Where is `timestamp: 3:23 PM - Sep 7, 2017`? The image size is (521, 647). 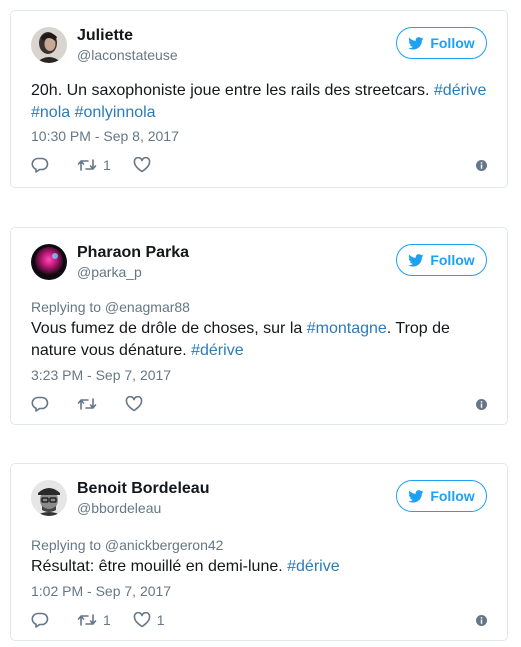 timestamp: 3:23 PM - Sep 7, 2017 is located at coordinates (101, 375).